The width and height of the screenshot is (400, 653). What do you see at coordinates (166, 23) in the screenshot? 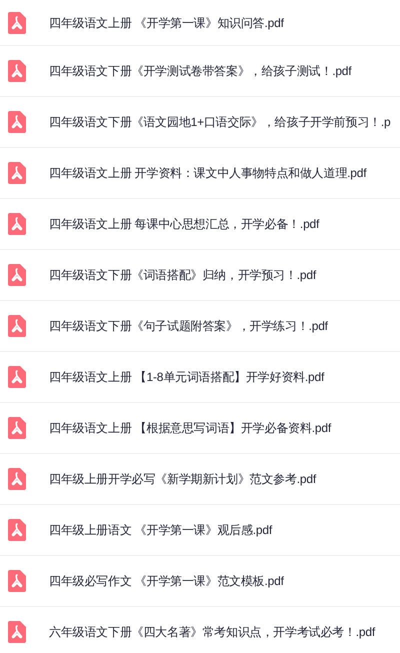
I see `file-name: 四年级语文上册 《开学第一课》知识问答.pdf` at bounding box center [166, 23].